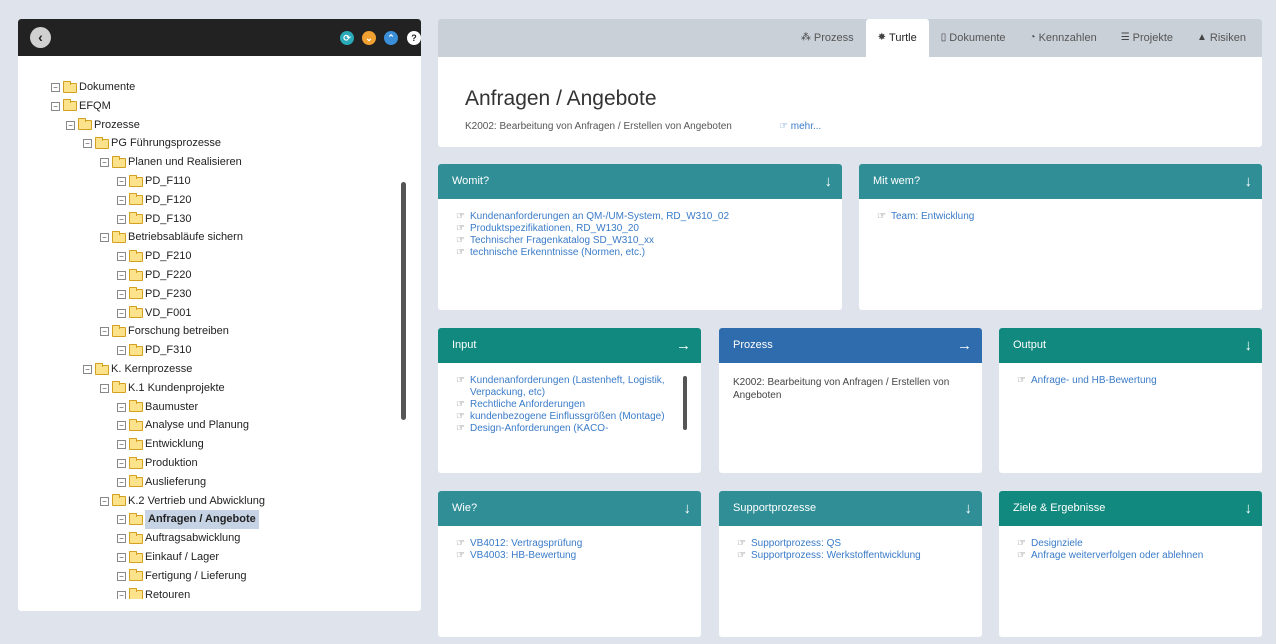 The image size is (1276, 644). Describe the element at coordinates (157, 463) in the screenshot. I see `tree-node: − Produktion` at that location.